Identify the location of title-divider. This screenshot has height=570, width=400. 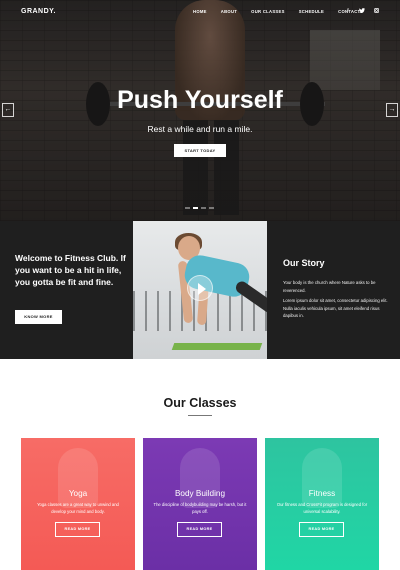
(200, 415).